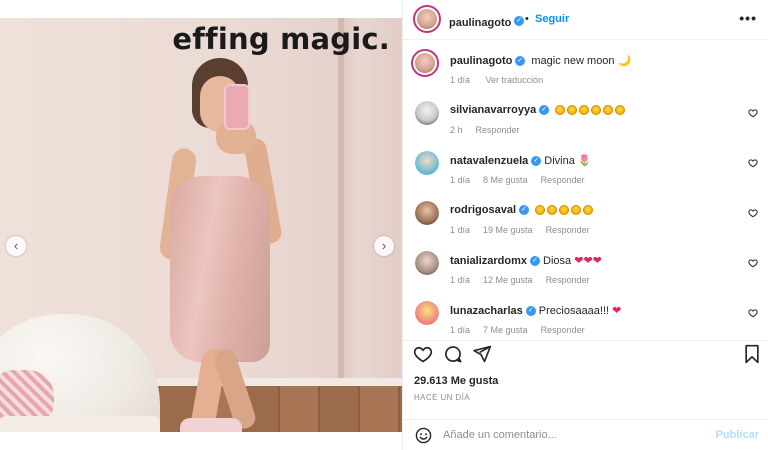 The height and width of the screenshot is (450, 768). I want to click on post-header: paulinagoto ✓ • Seguir •••, so click(585, 20).